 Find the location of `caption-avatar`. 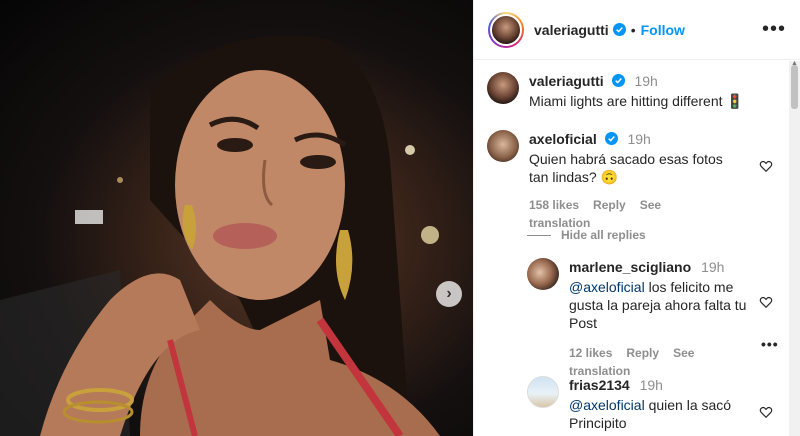

caption-avatar is located at coordinates (503, 88).